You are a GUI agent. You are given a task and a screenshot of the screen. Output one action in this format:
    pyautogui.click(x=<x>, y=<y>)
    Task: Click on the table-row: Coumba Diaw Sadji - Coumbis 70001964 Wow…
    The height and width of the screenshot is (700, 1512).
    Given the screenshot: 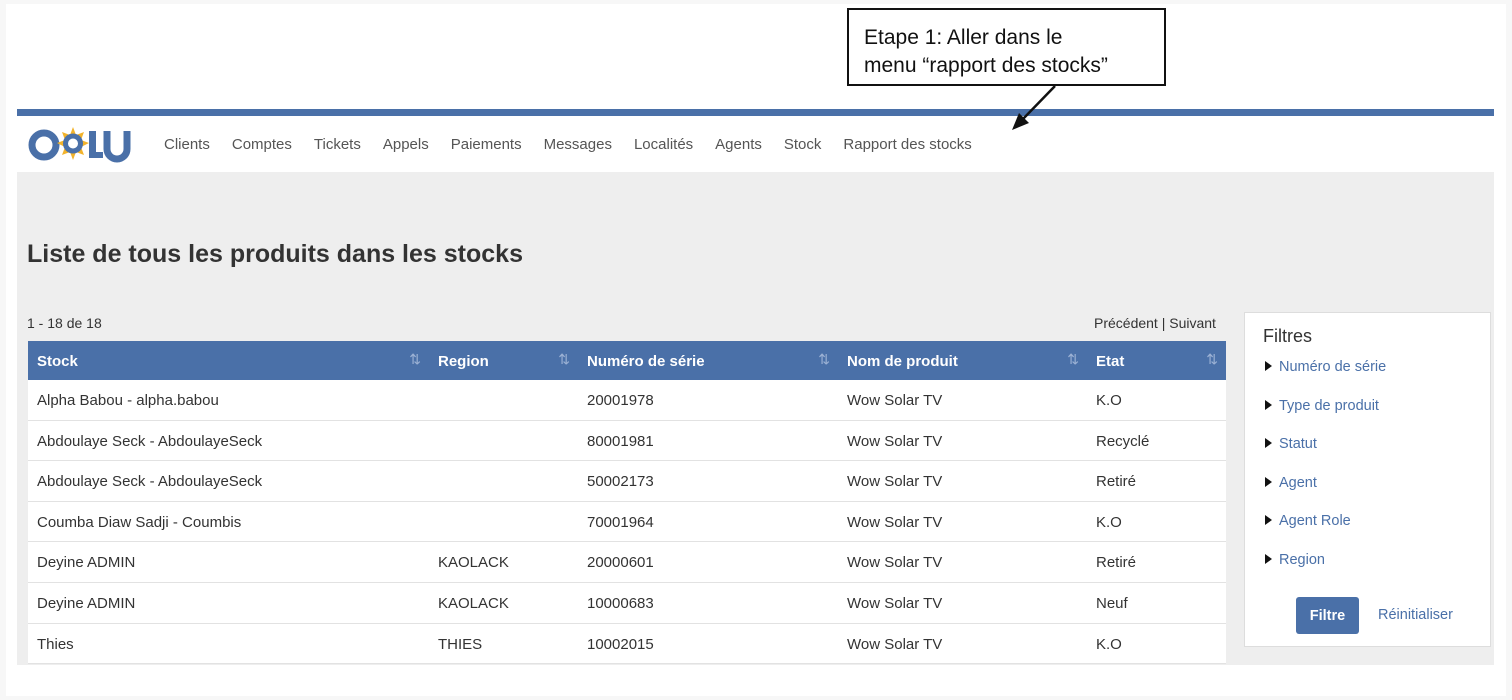 What is the action you would take?
    pyautogui.click(x=627, y=522)
    